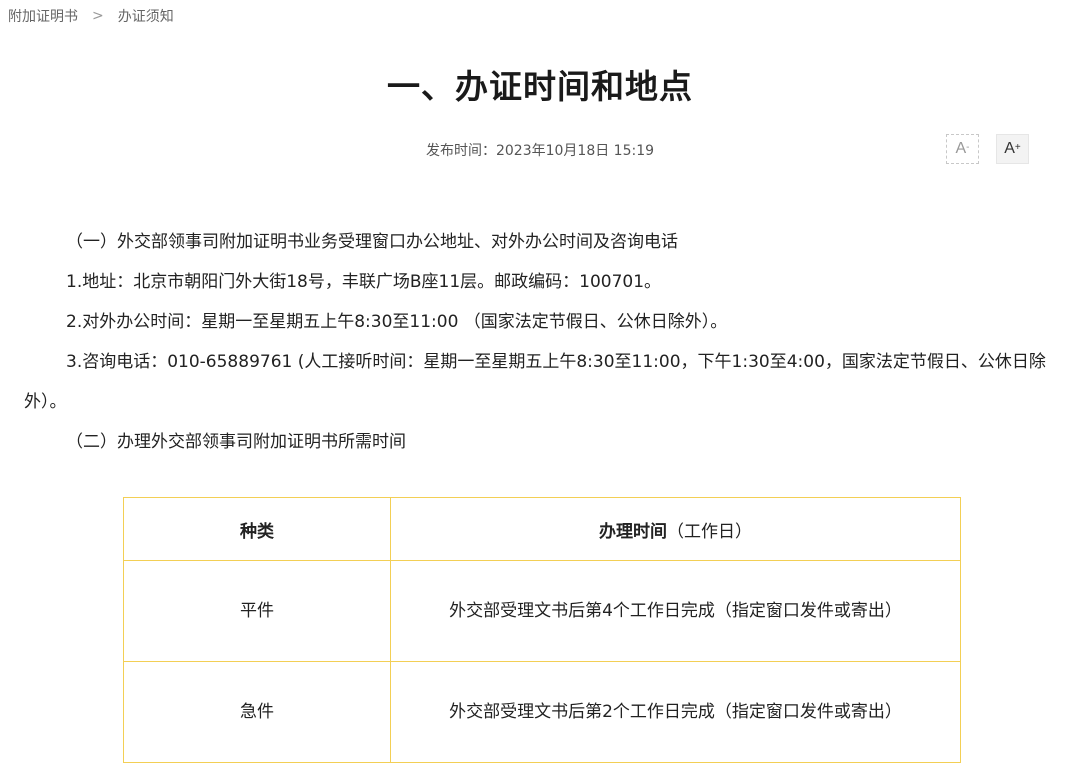  What do you see at coordinates (675, 712) in the screenshot?
I see `table-cell-time: 外交部受理文书后第2个工作日完成（指定窗口发件或寄出）` at bounding box center [675, 712].